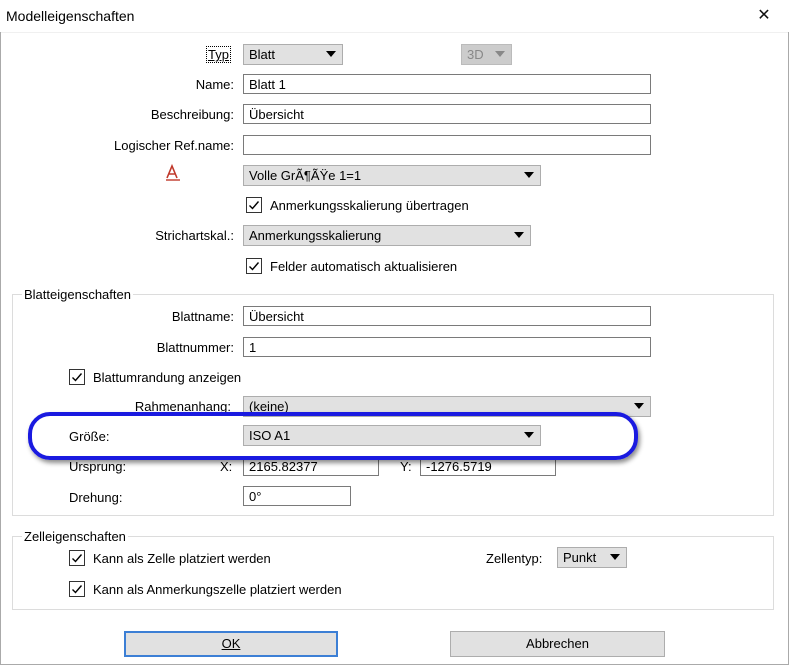 Image resolution: width=789 pixels, height=665 pixels. I want to click on typ-select-value: Blatt, so click(262, 54).